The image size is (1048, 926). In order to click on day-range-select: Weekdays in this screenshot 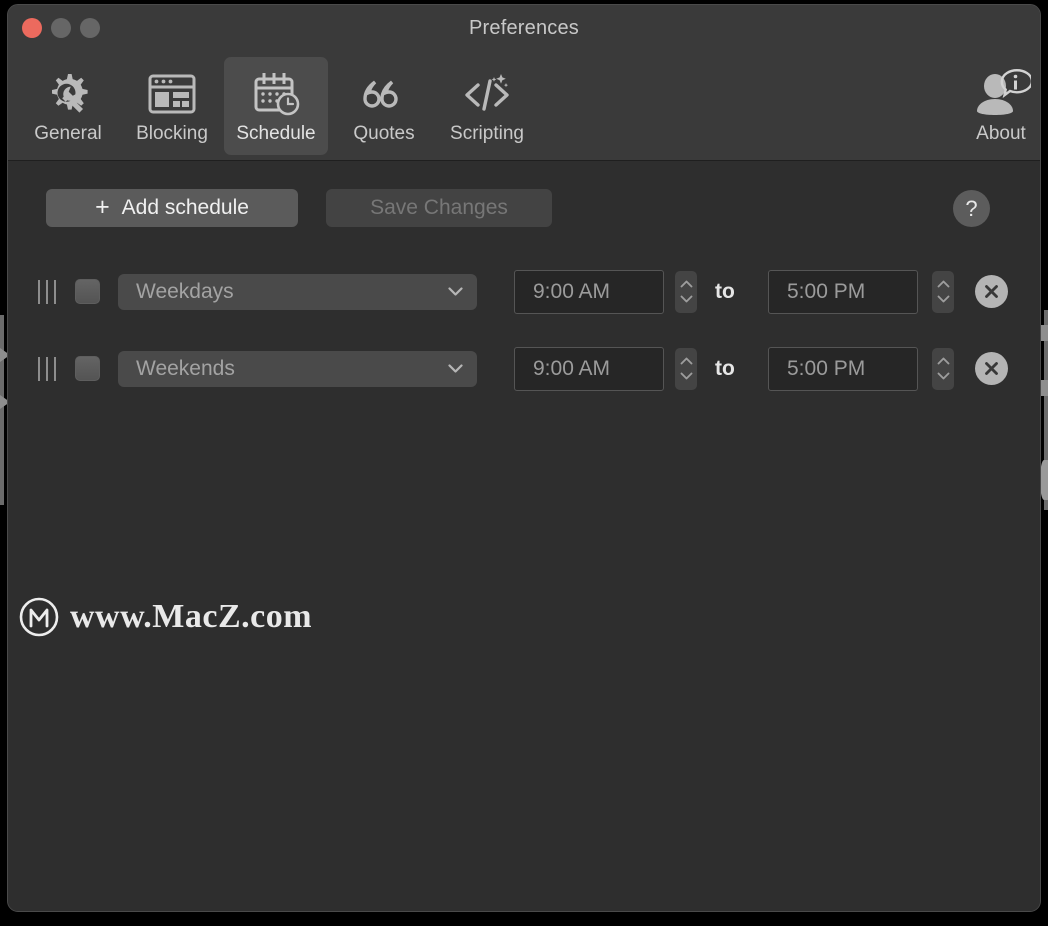, I will do `click(297, 291)`.